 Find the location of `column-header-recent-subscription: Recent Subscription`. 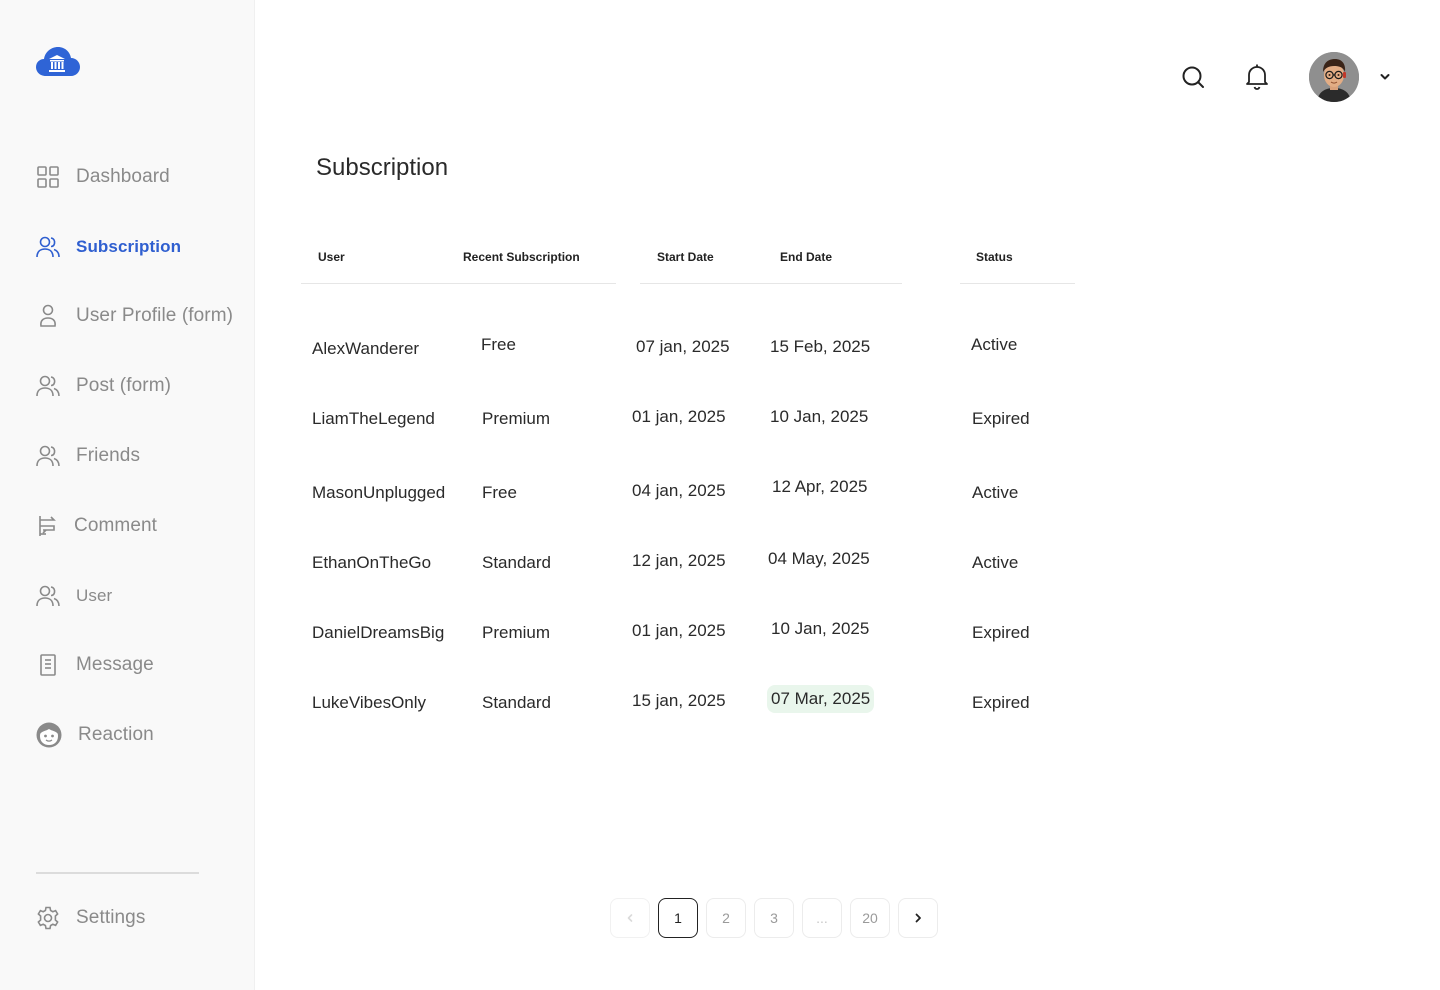

column-header-recent-subscription: Recent Subscription is located at coordinates (521, 257).